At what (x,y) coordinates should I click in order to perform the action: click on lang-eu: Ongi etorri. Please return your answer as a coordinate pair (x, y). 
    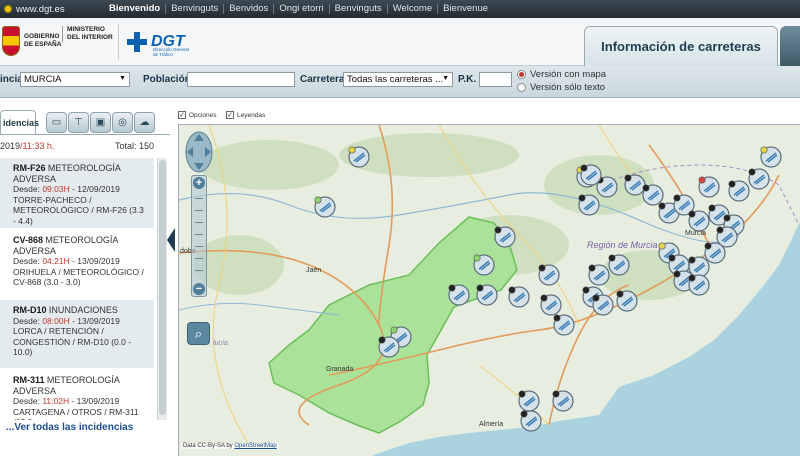
    Looking at the image, I should click on (300, 9).